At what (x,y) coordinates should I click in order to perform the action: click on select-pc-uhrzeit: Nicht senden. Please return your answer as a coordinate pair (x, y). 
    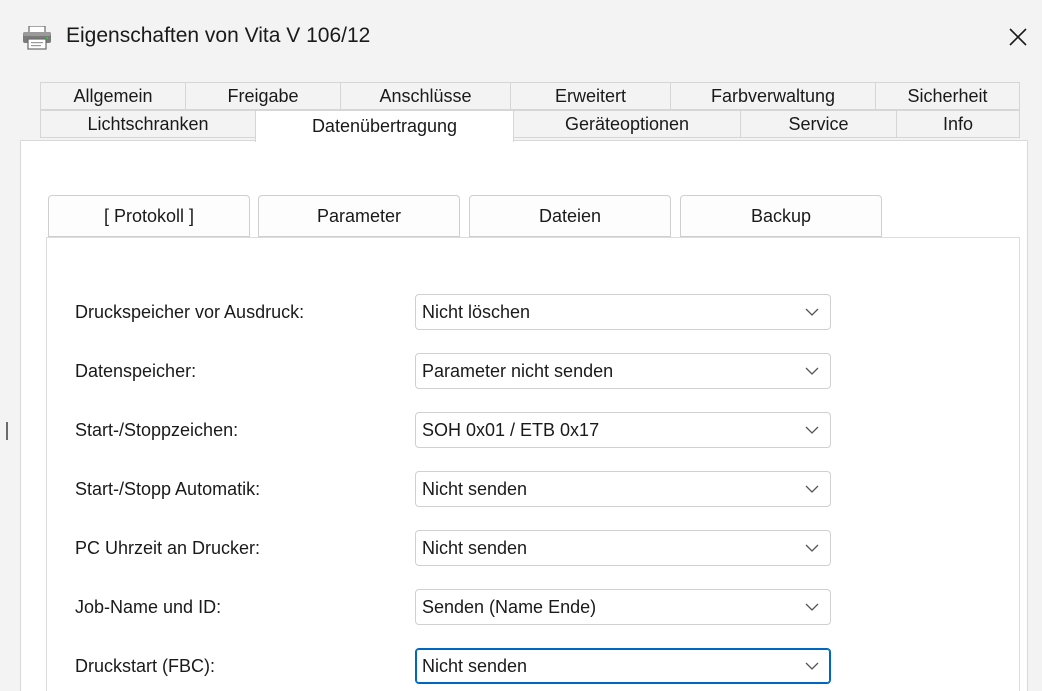
    Looking at the image, I should click on (623, 548).